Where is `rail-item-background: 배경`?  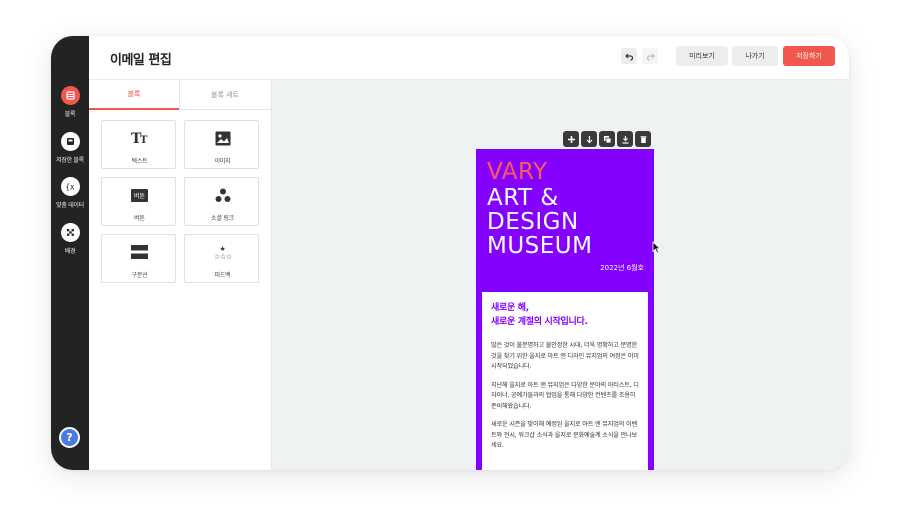
rail-item-background: 배경 is located at coordinates (70, 239).